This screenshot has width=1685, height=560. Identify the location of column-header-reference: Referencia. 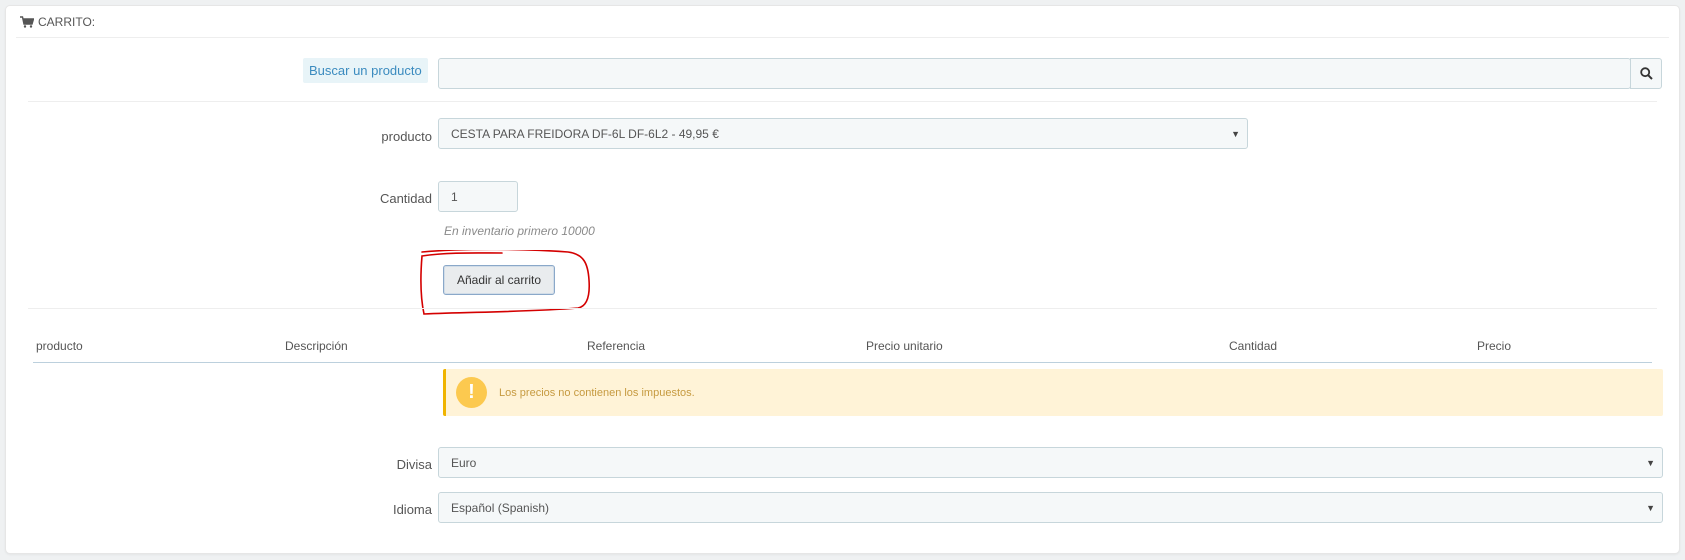
(616, 346).